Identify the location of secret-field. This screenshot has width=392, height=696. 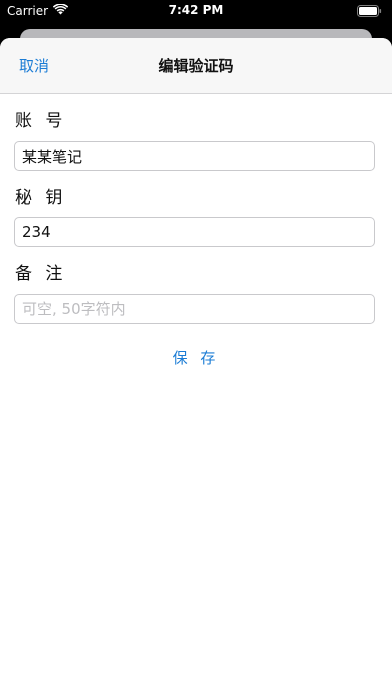
(194, 232).